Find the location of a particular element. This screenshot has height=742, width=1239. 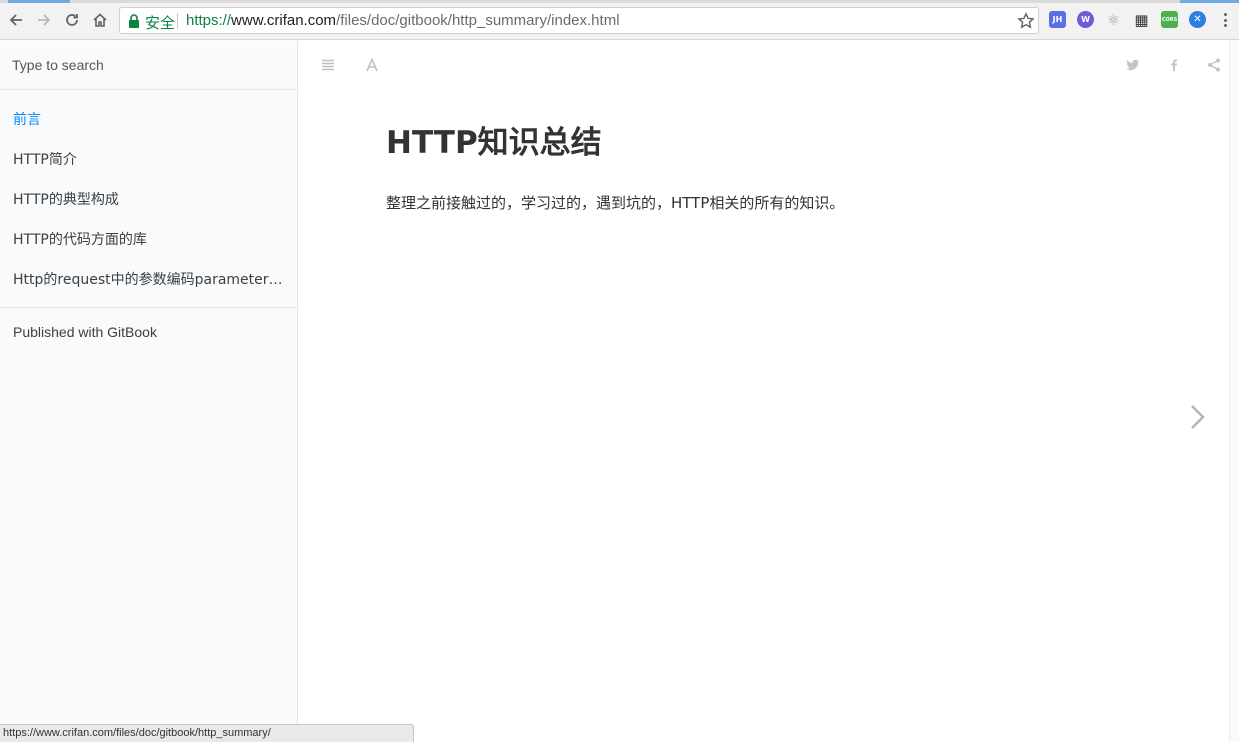

url-scheme: https:// is located at coordinates (209, 20).